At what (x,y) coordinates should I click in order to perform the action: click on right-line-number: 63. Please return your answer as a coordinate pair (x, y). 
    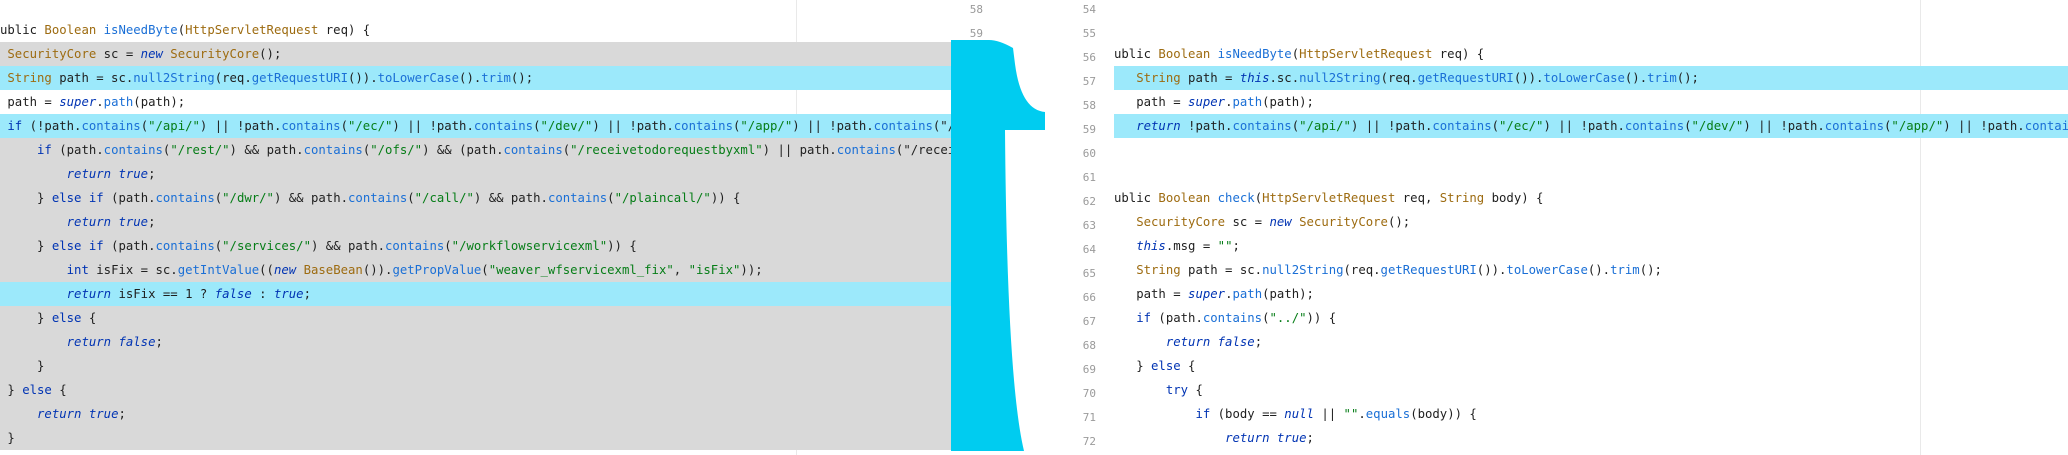
    Looking at the image, I should click on (1089, 225).